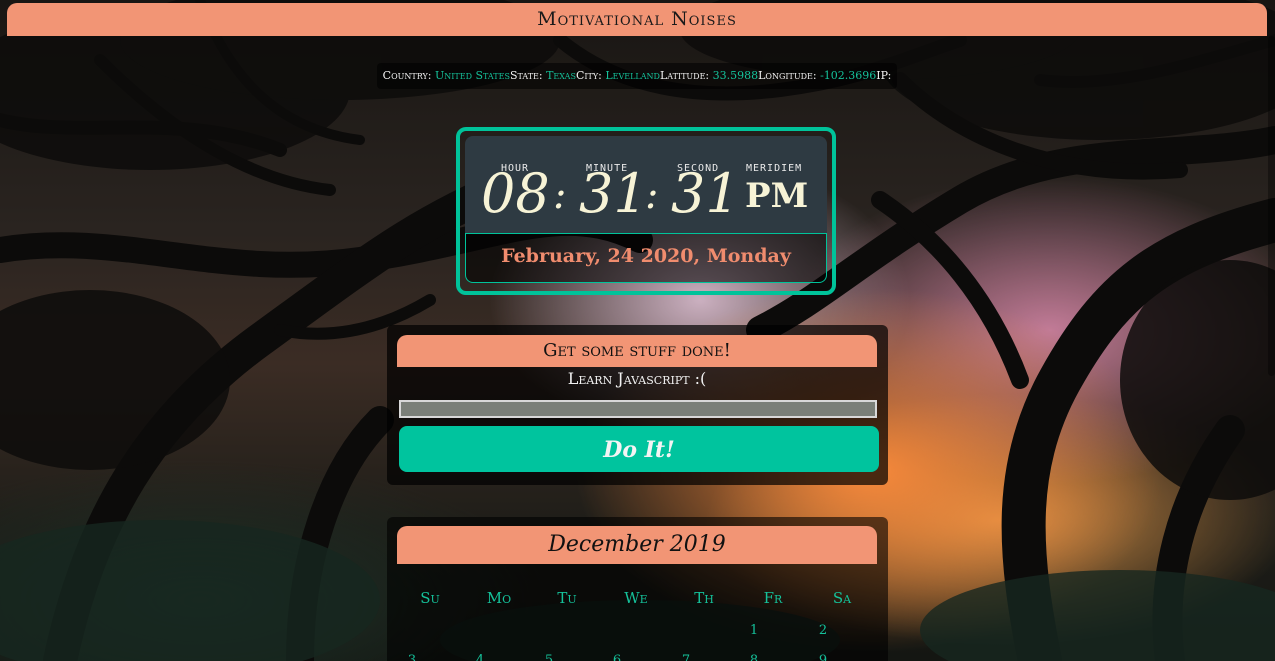 The height and width of the screenshot is (661, 1275). What do you see at coordinates (704, 598) in the screenshot?
I see `weekday-header: Th` at bounding box center [704, 598].